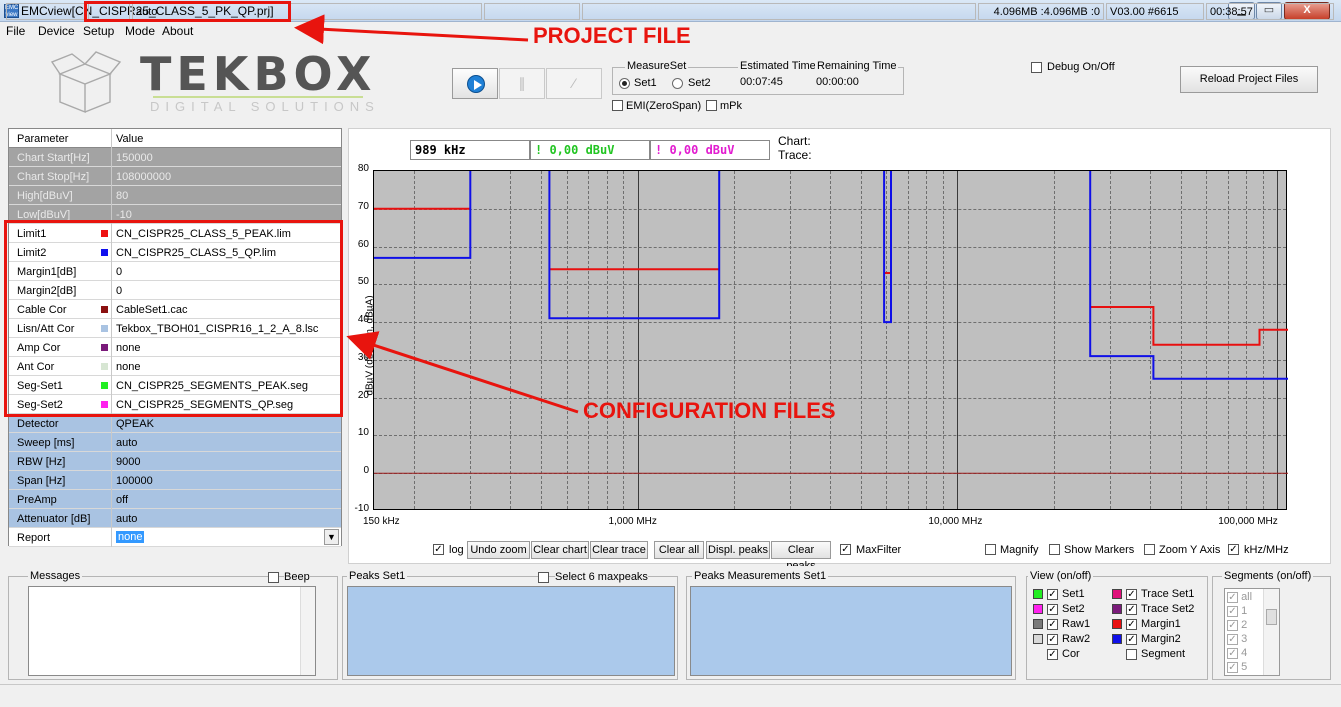 The height and width of the screenshot is (707, 1341). I want to click on parameter-header-value: Value, so click(130, 139).